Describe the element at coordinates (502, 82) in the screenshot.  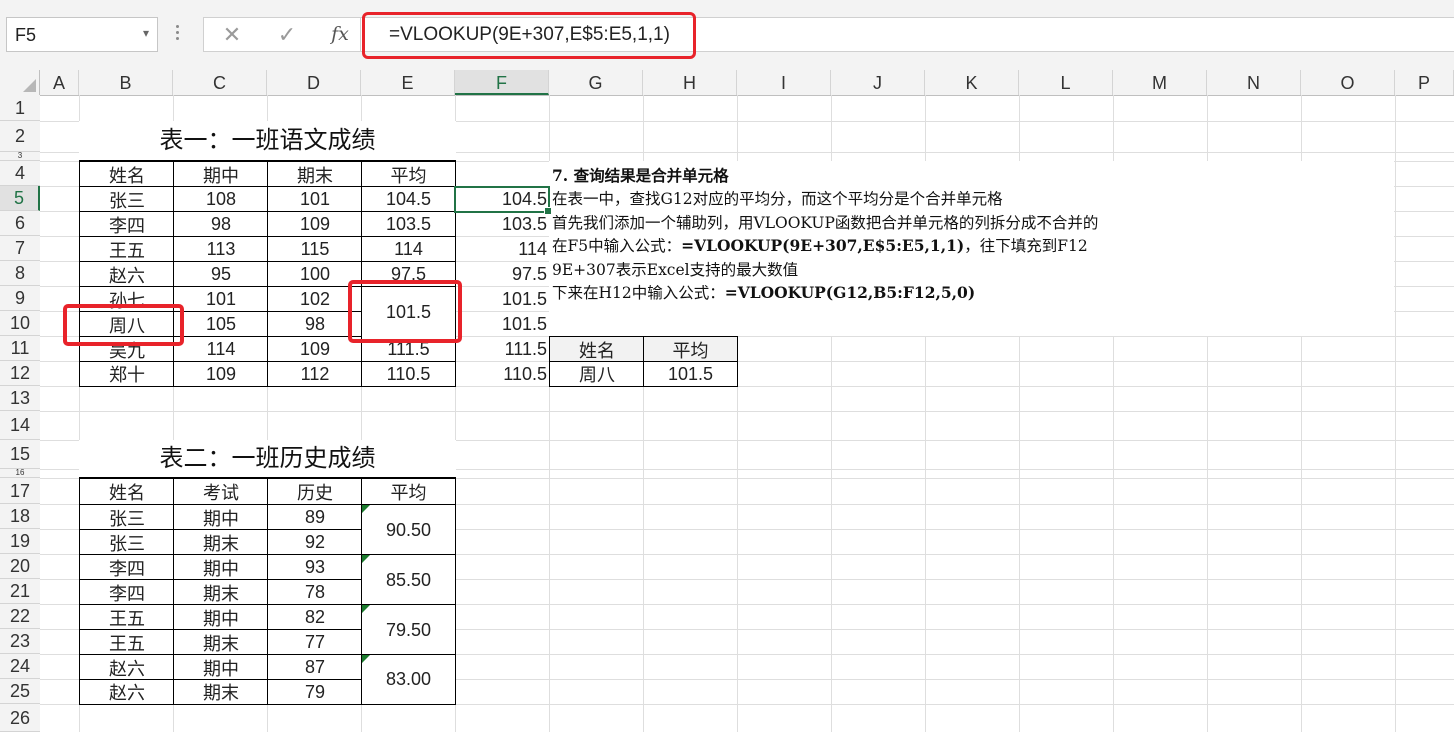
I see `column-header-F: F` at that location.